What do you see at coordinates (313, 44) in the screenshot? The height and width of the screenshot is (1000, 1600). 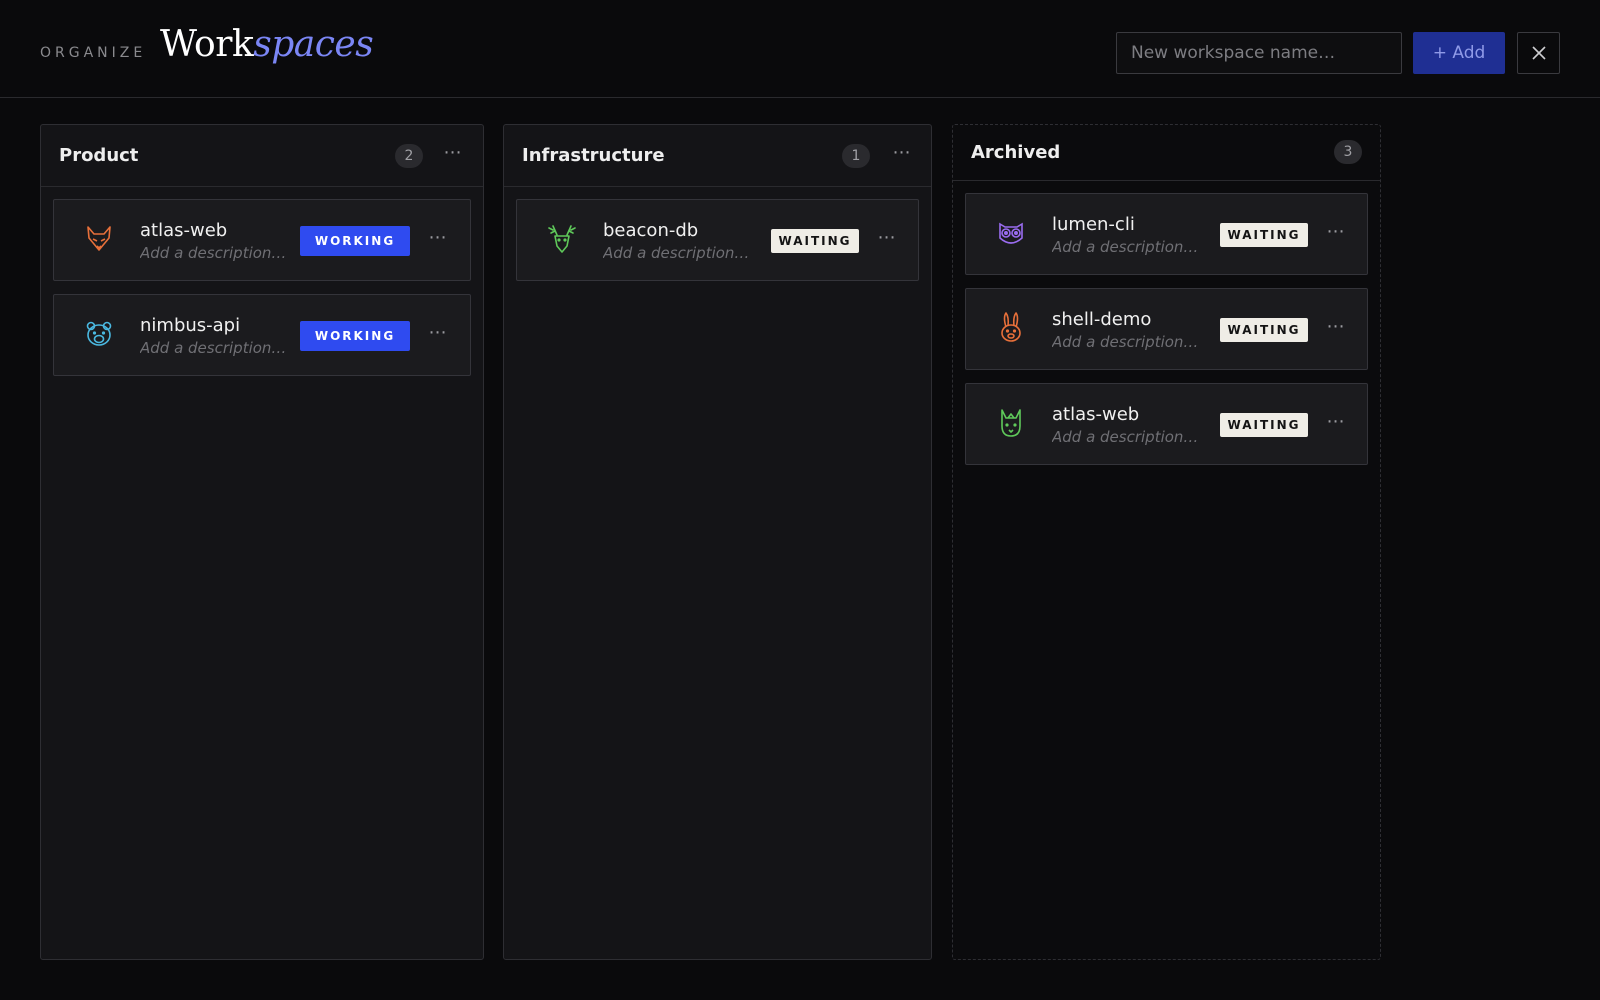 I see `page-title-accent: spaces` at bounding box center [313, 44].